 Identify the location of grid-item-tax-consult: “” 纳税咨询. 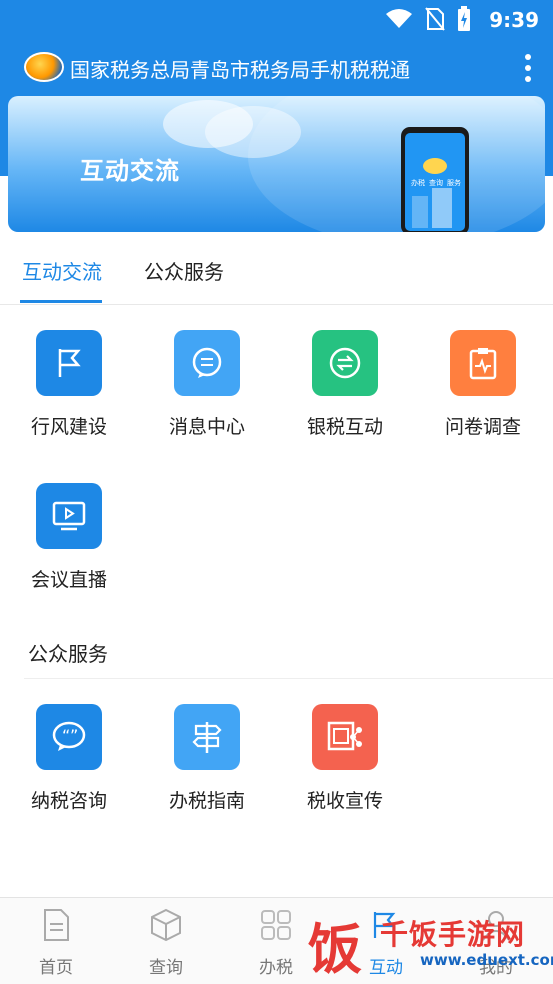
(69, 758).